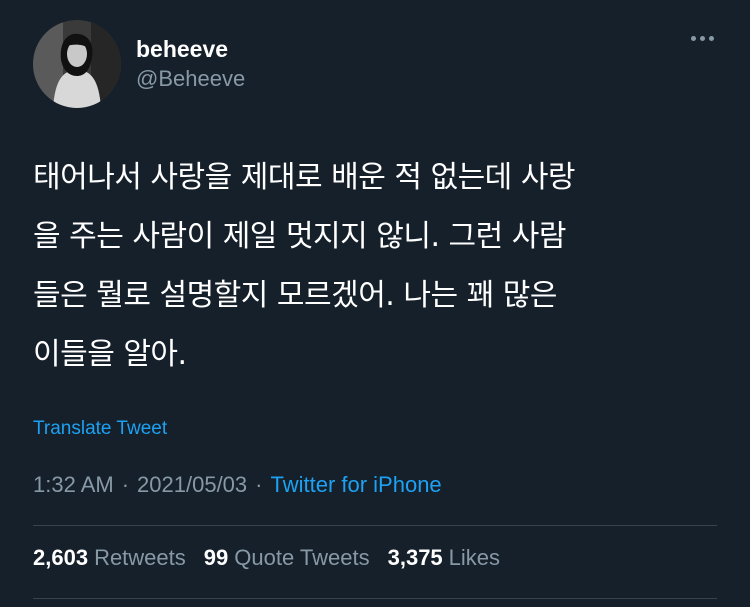 The width and height of the screenshot is (750, 607). Describe the element at coordinates (61, 557) in the screenshot. I see `retweets-count: 2,603` at that location.